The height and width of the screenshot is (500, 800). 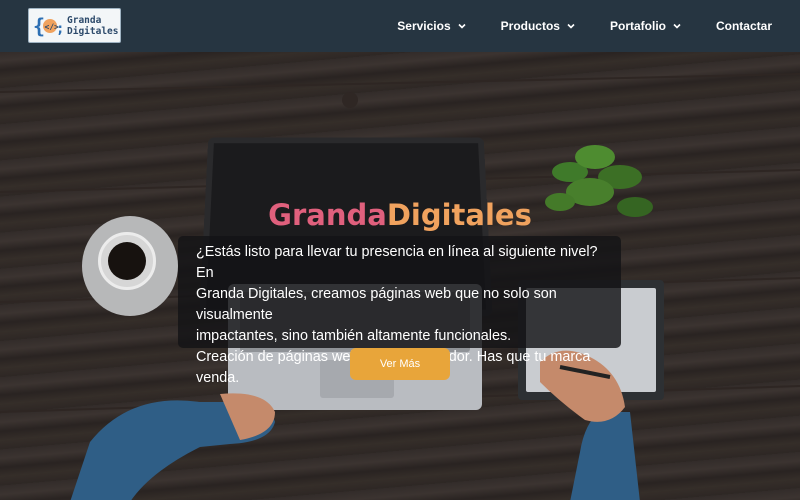 I want to click on logo-line-1: Granda, so click(x=84, y=20).